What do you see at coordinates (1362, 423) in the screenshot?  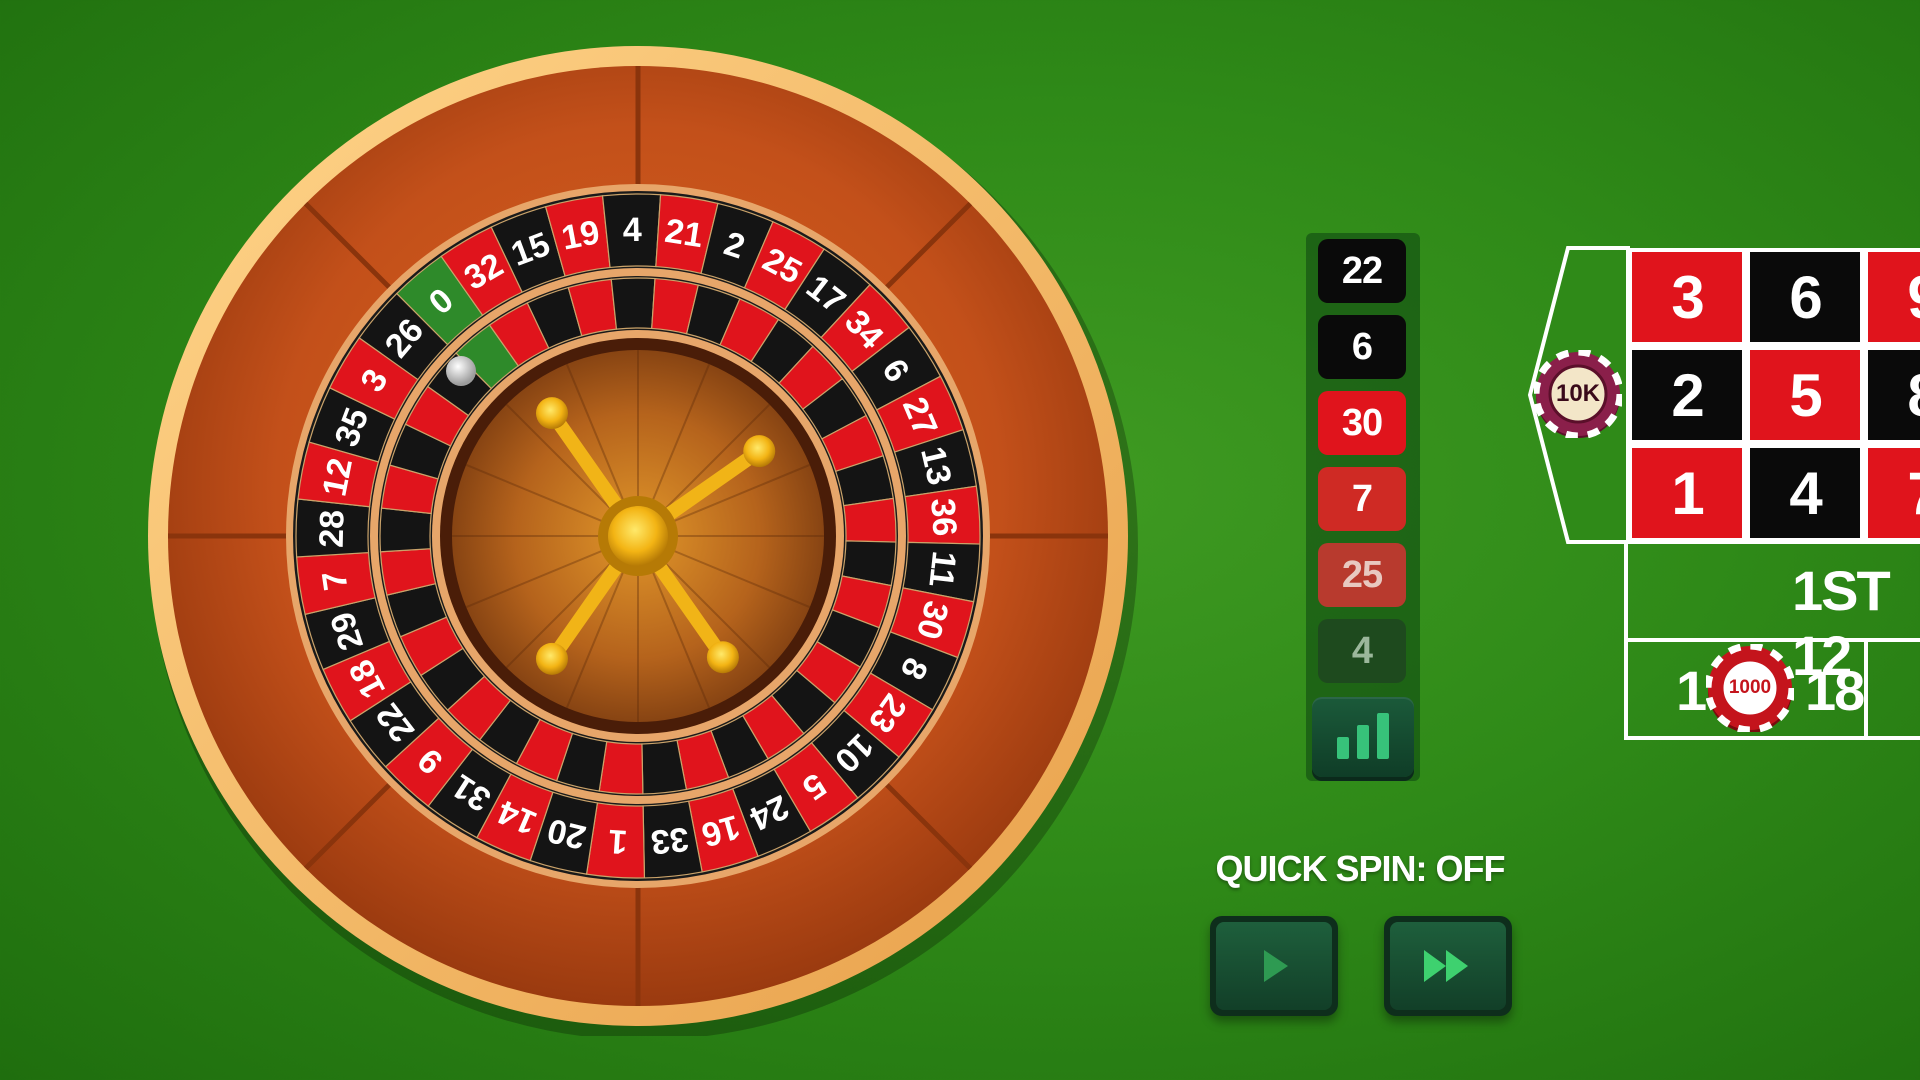 I see `history-result-3: 30` at bounding box center [1362, 423].